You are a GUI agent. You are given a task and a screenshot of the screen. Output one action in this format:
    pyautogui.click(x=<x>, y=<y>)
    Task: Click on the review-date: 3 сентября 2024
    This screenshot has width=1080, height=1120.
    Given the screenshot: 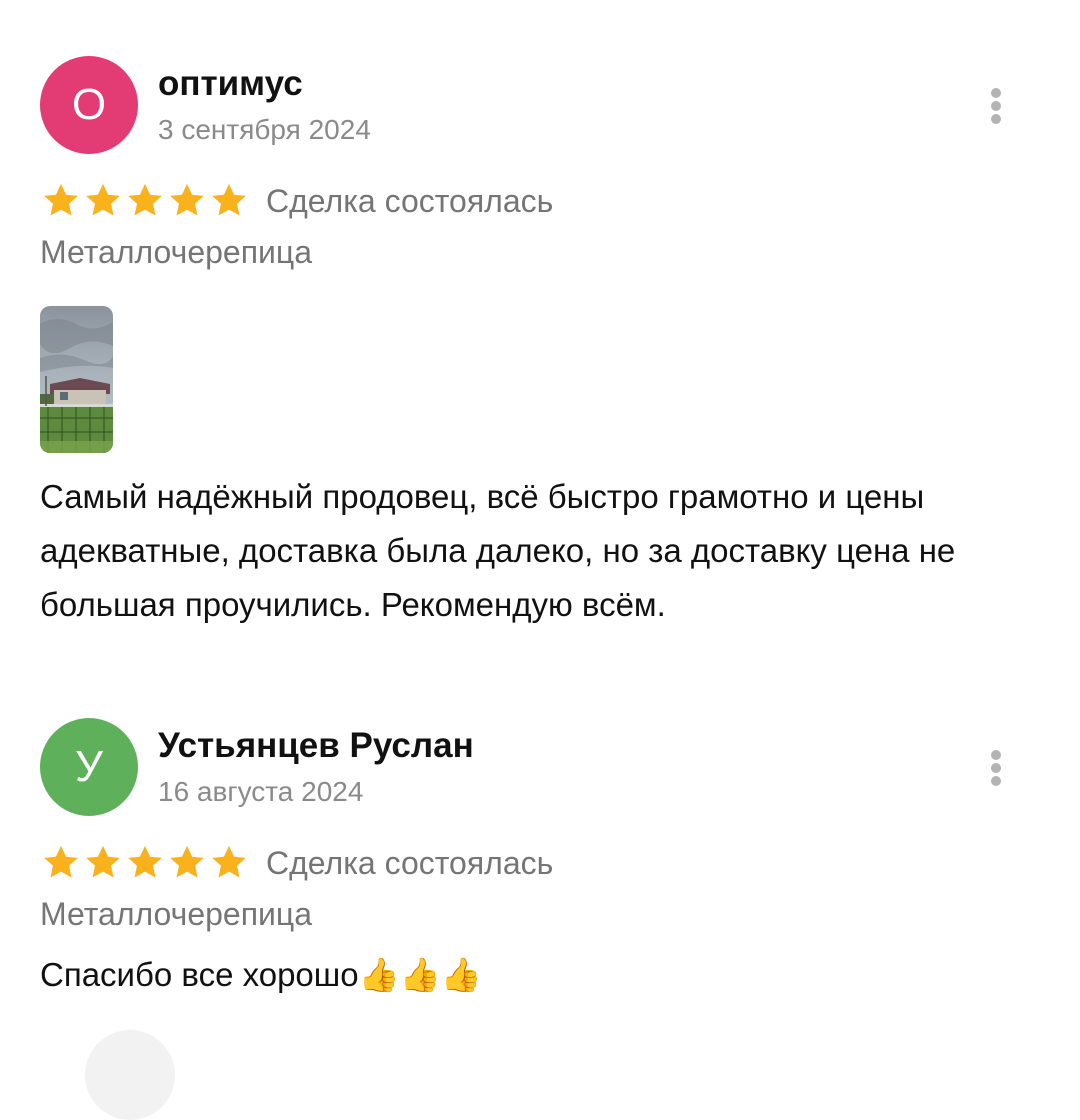 What is the action you would take?
    pyautogui.click(x=264, y=129)
    